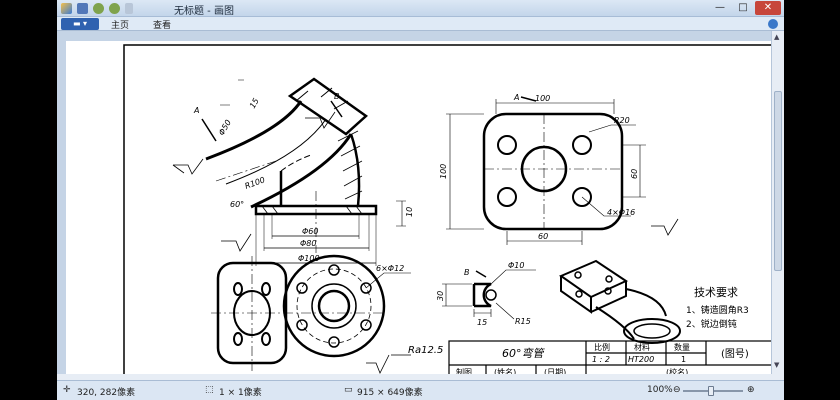  I want to click on maximize-button: □, so click(743, 8).